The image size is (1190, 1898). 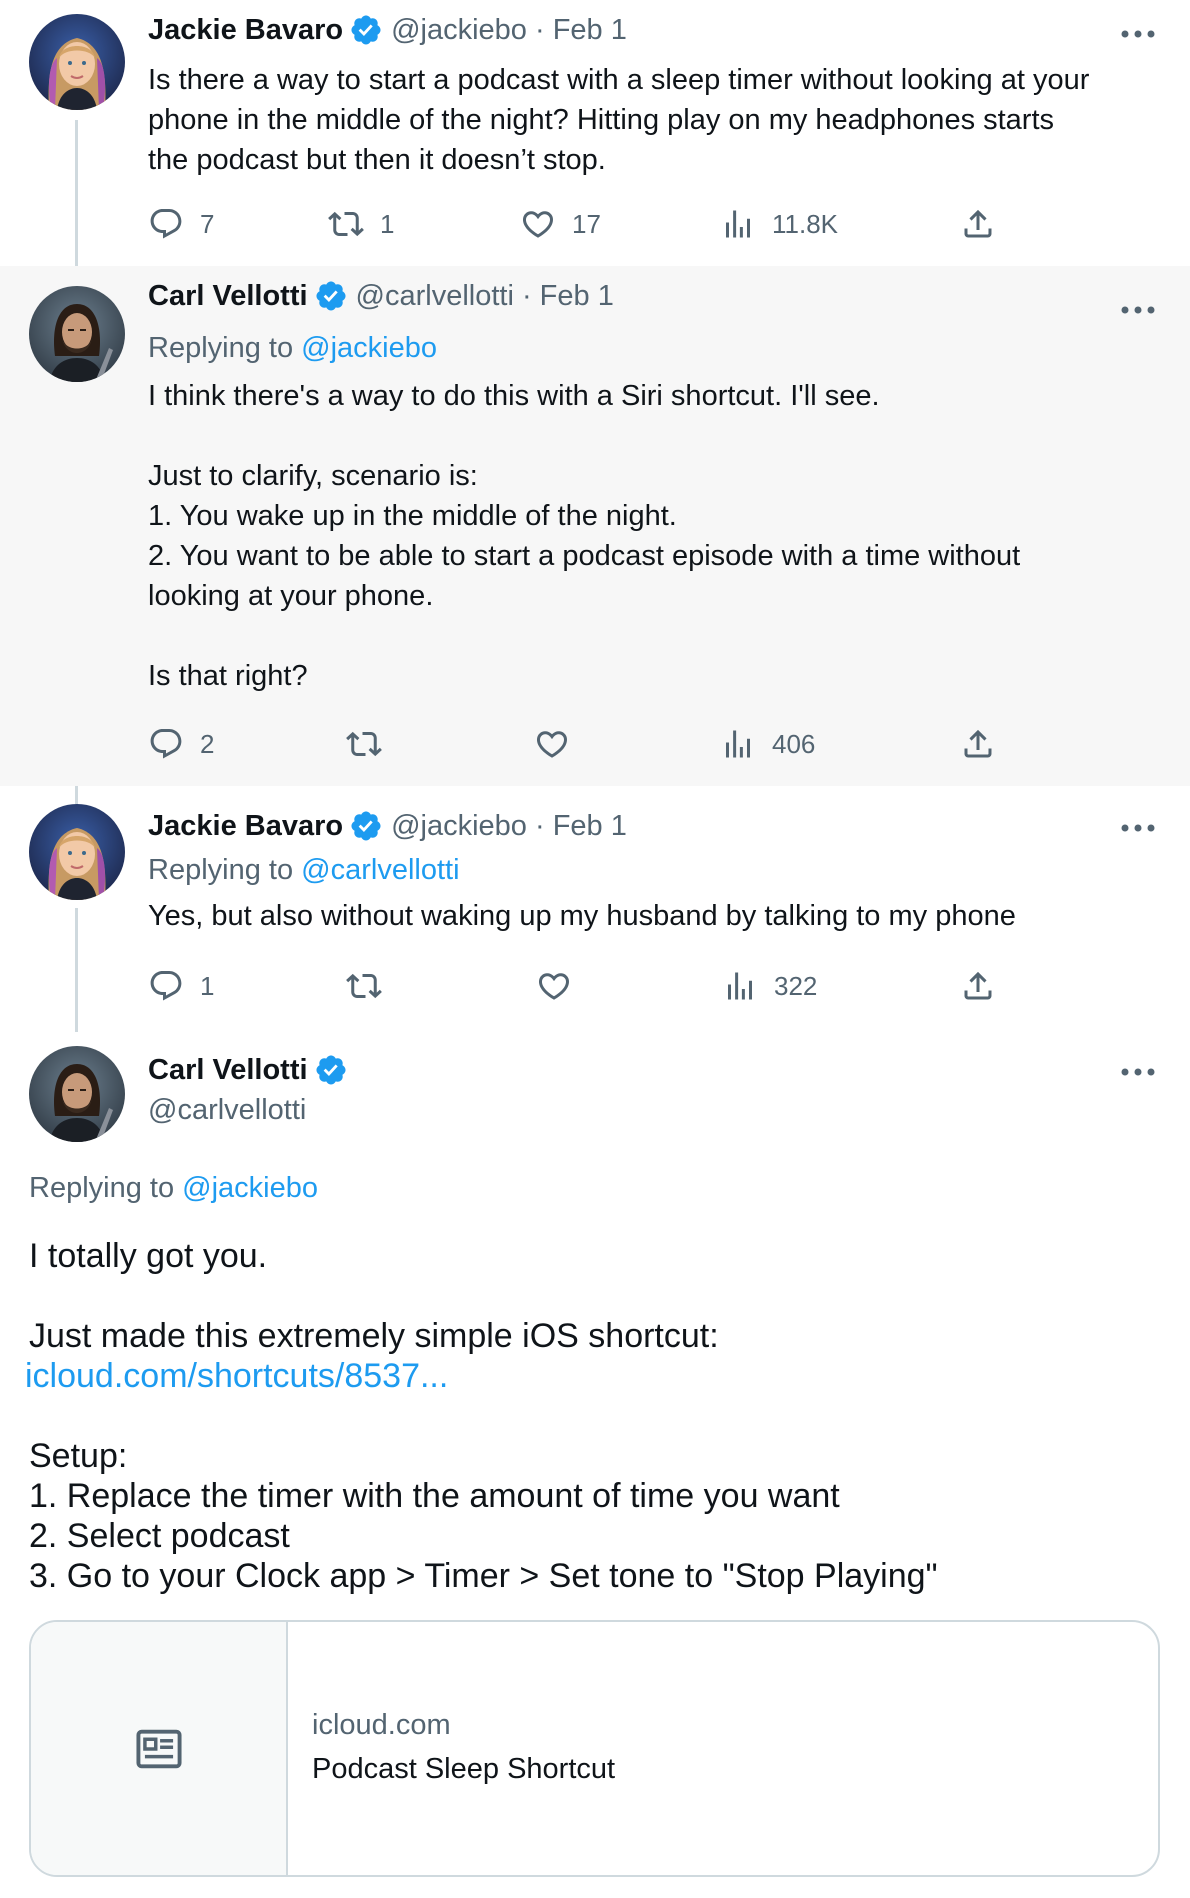 I want to click on views-count: 406, so click(x=794, y=743).